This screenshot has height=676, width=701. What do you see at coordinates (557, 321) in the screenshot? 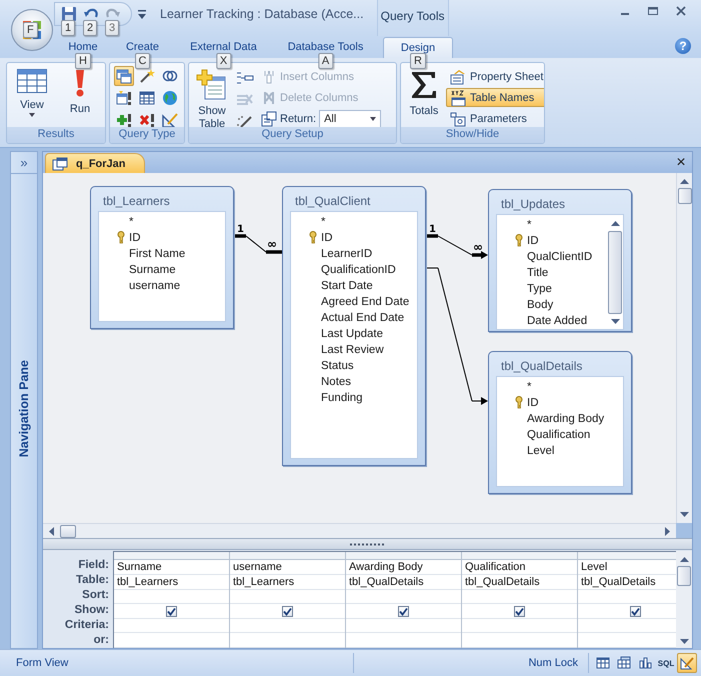
I see `field-name: Date Added` at bounding box center [557, 321].